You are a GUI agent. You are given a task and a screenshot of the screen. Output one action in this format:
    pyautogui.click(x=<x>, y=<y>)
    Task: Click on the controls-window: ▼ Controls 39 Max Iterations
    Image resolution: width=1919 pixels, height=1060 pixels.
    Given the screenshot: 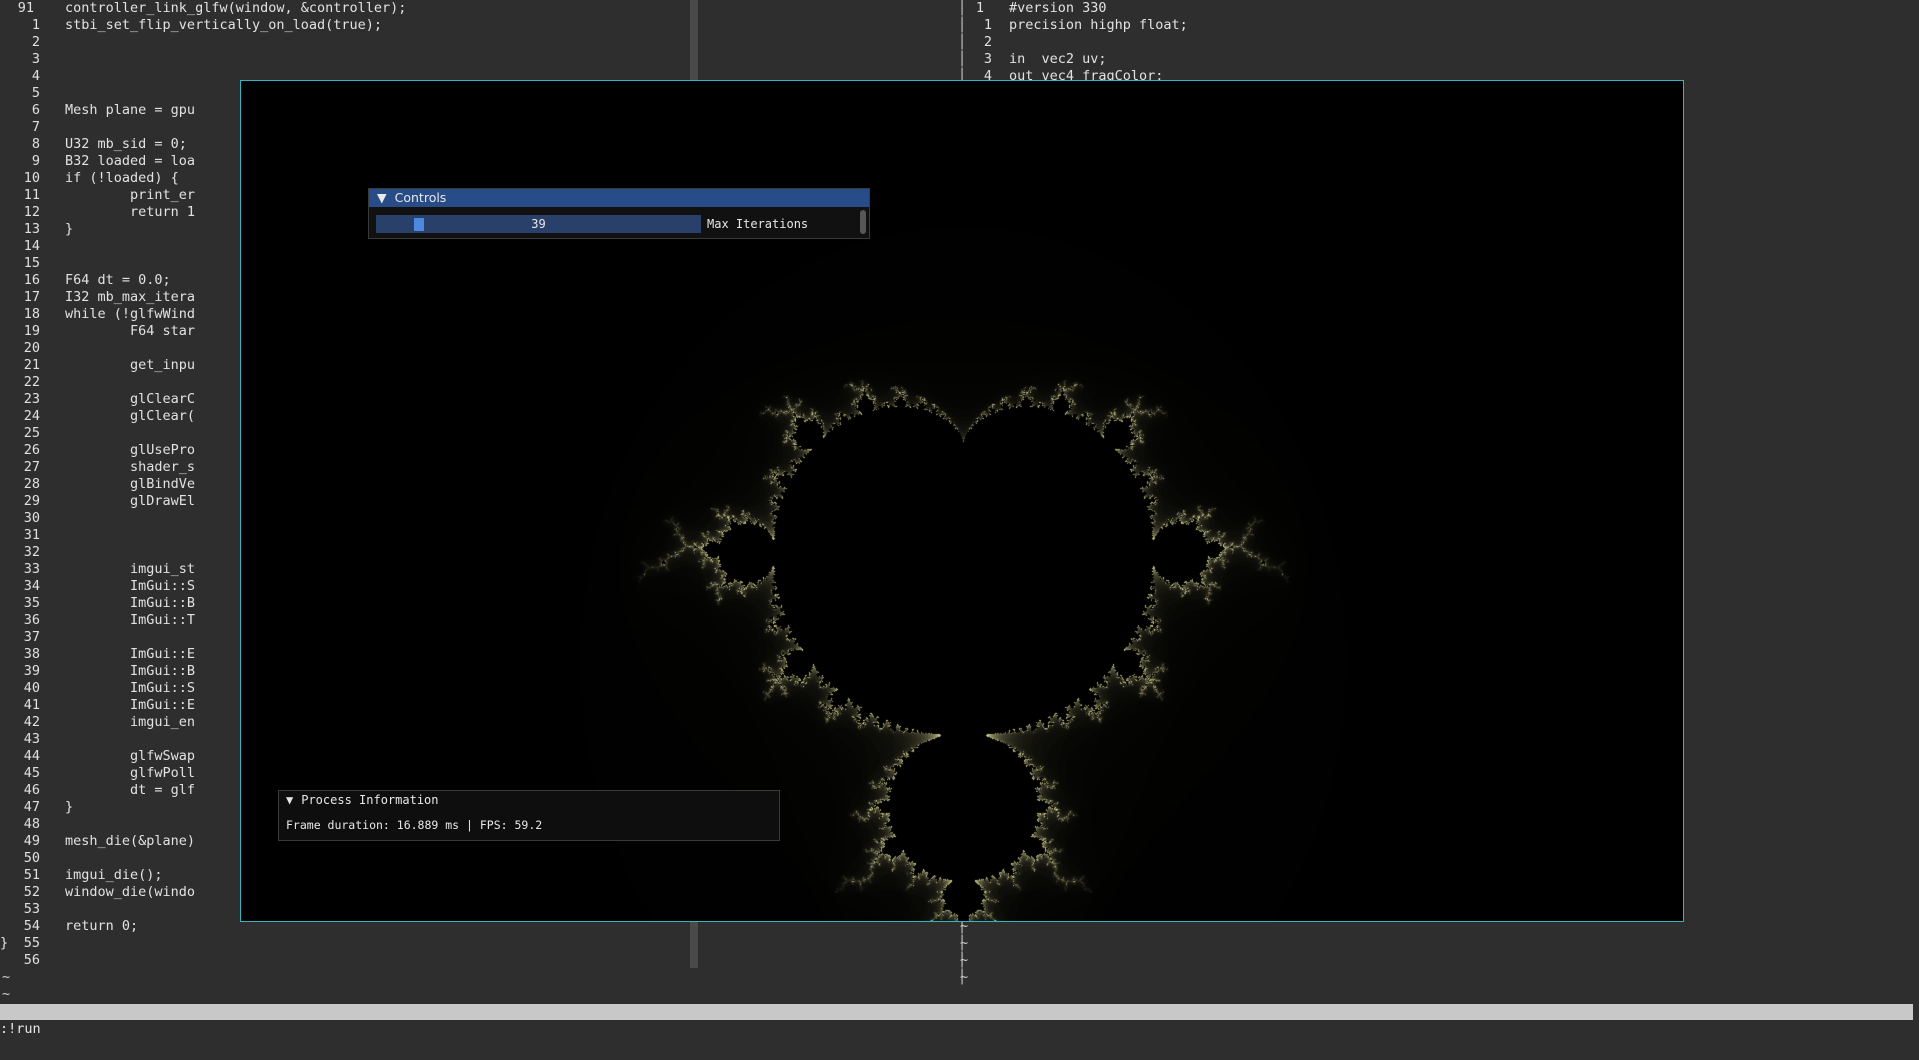 What is the action you would take?
    pyautogui.click(x=619, y=213)
    